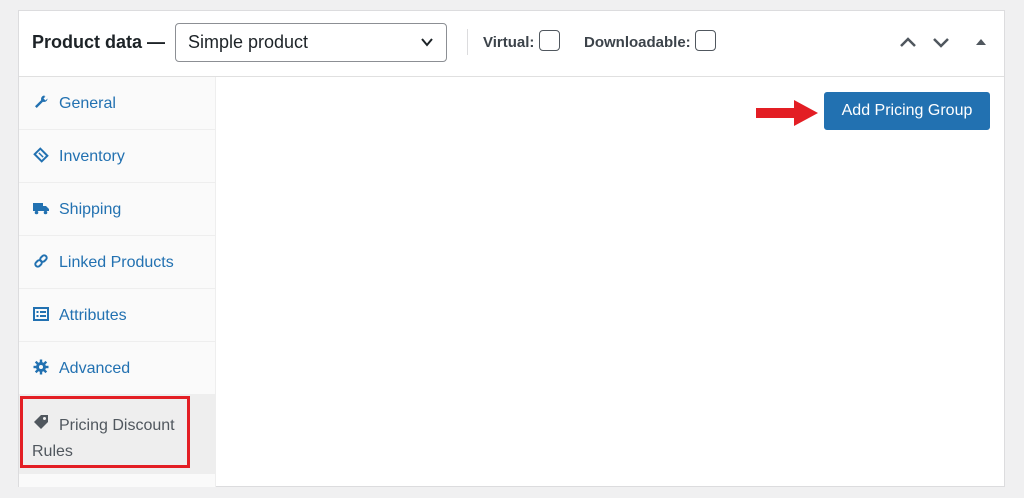  I want to click on tab-label: Linked Products, so click(116, 262).